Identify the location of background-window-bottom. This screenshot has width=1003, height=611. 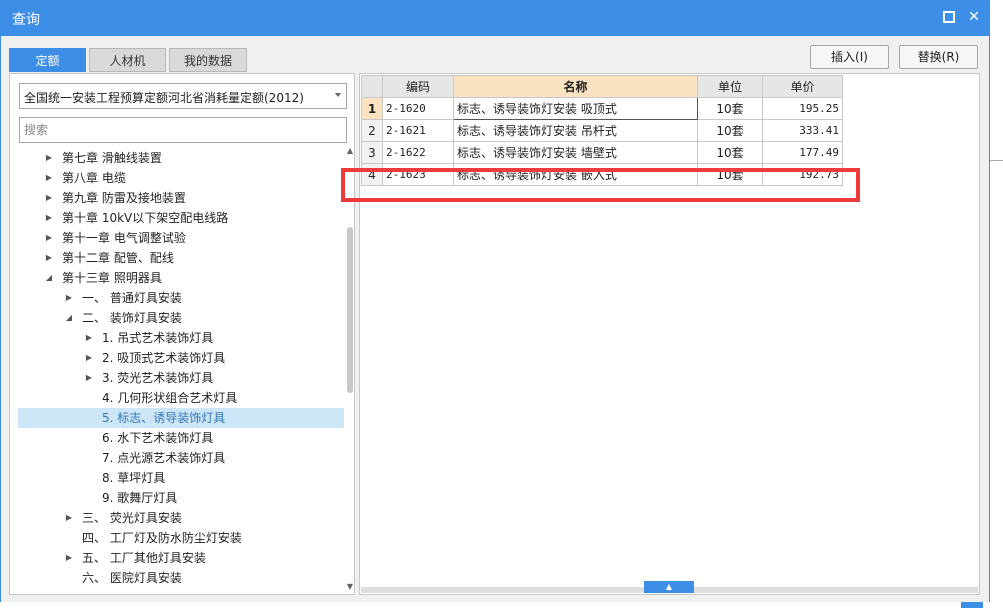
(495, 606).